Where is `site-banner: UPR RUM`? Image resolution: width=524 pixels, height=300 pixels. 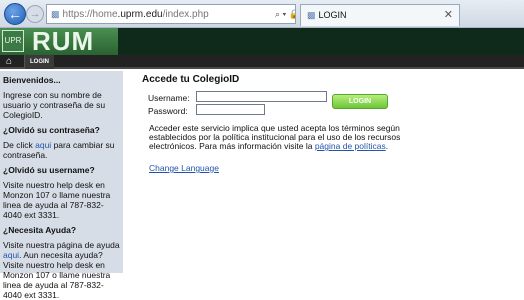
site-banner: UPR RUM is located at coordinates (262, 41).